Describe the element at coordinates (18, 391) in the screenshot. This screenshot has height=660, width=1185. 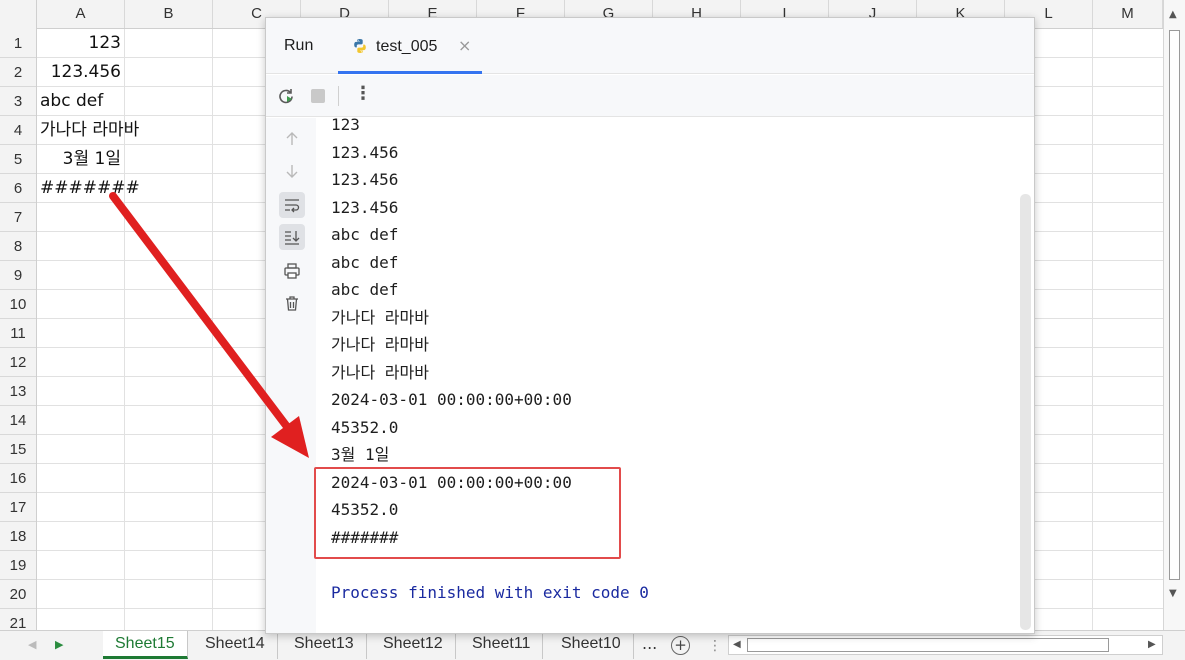
I see `row-header: 13` at that location.